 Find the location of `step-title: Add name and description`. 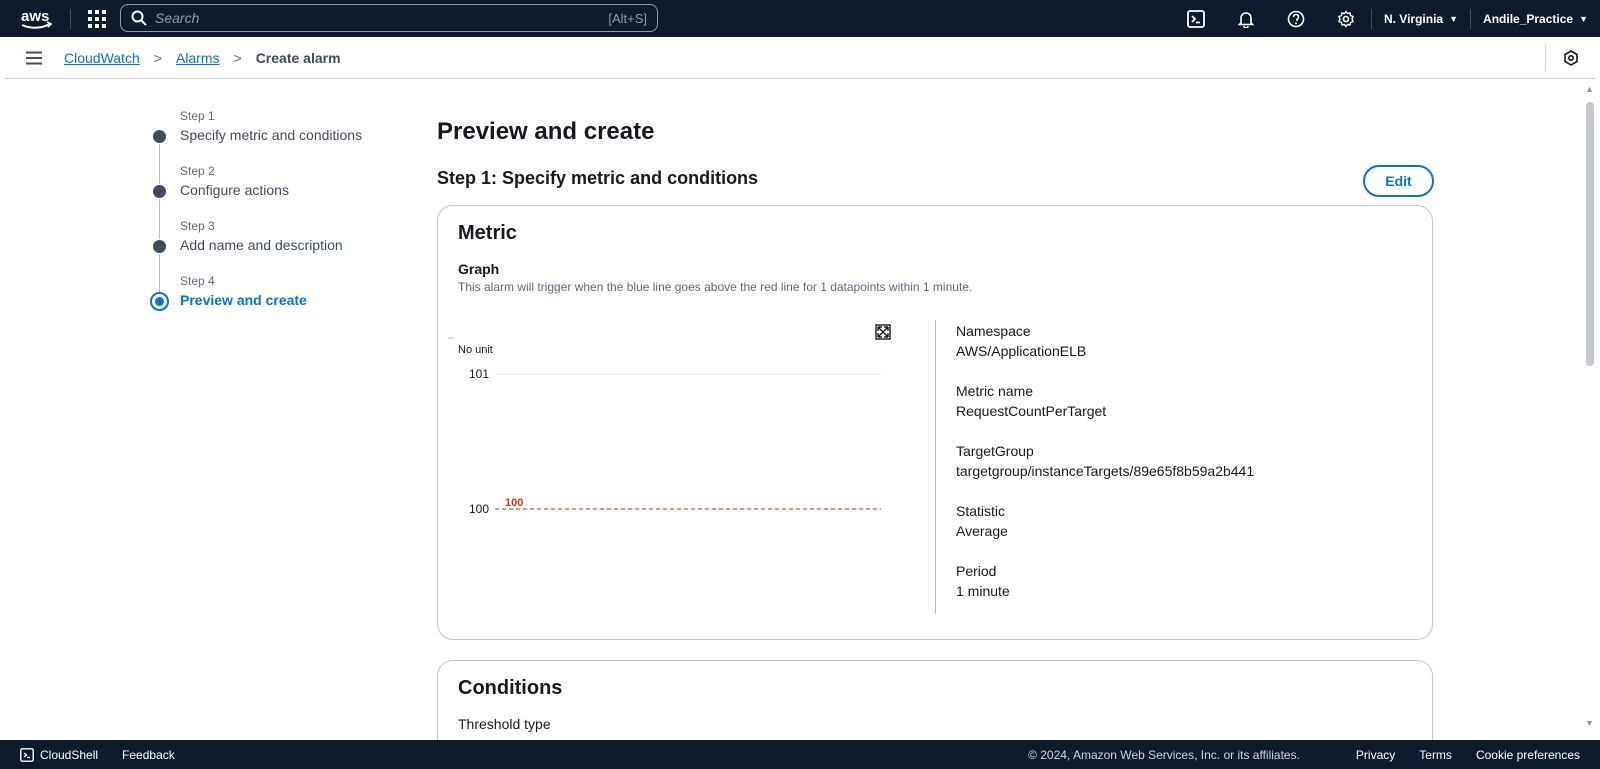

step-title: Add name and description is located at coordinates (261, 245).